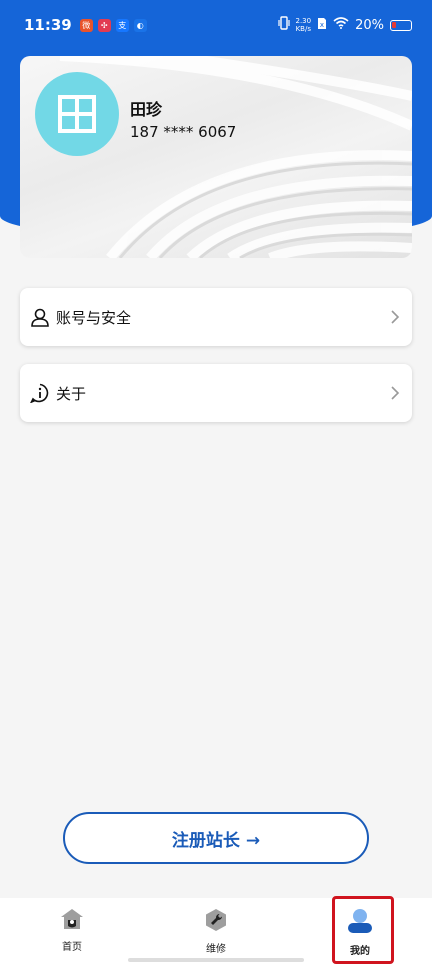  I want to click on home-indicator, so click(216, 960).